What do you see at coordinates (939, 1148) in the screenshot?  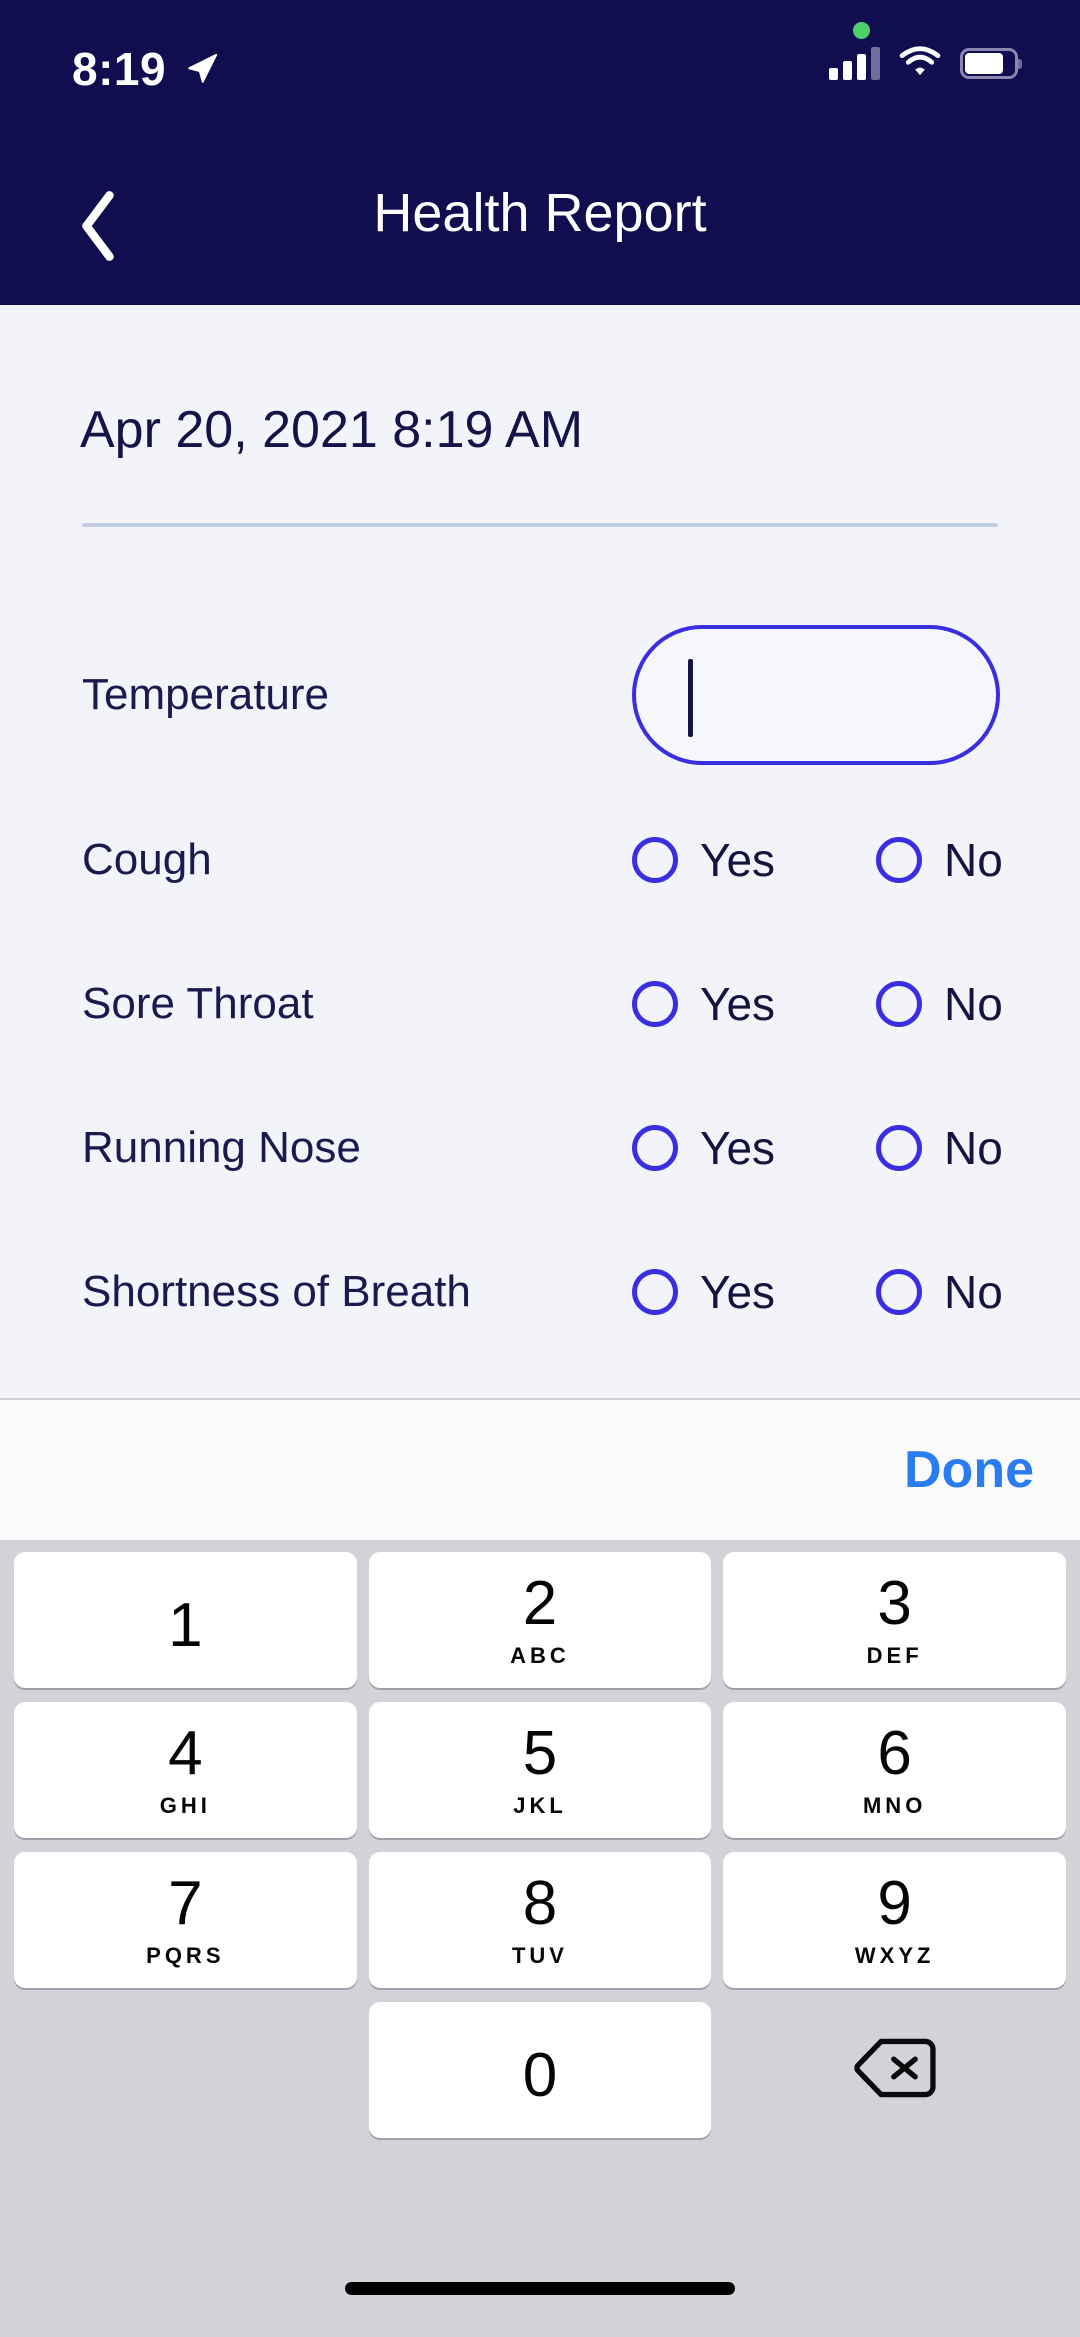 I see `running-nose-radio-no: No` at bounding box center [939, 1148].